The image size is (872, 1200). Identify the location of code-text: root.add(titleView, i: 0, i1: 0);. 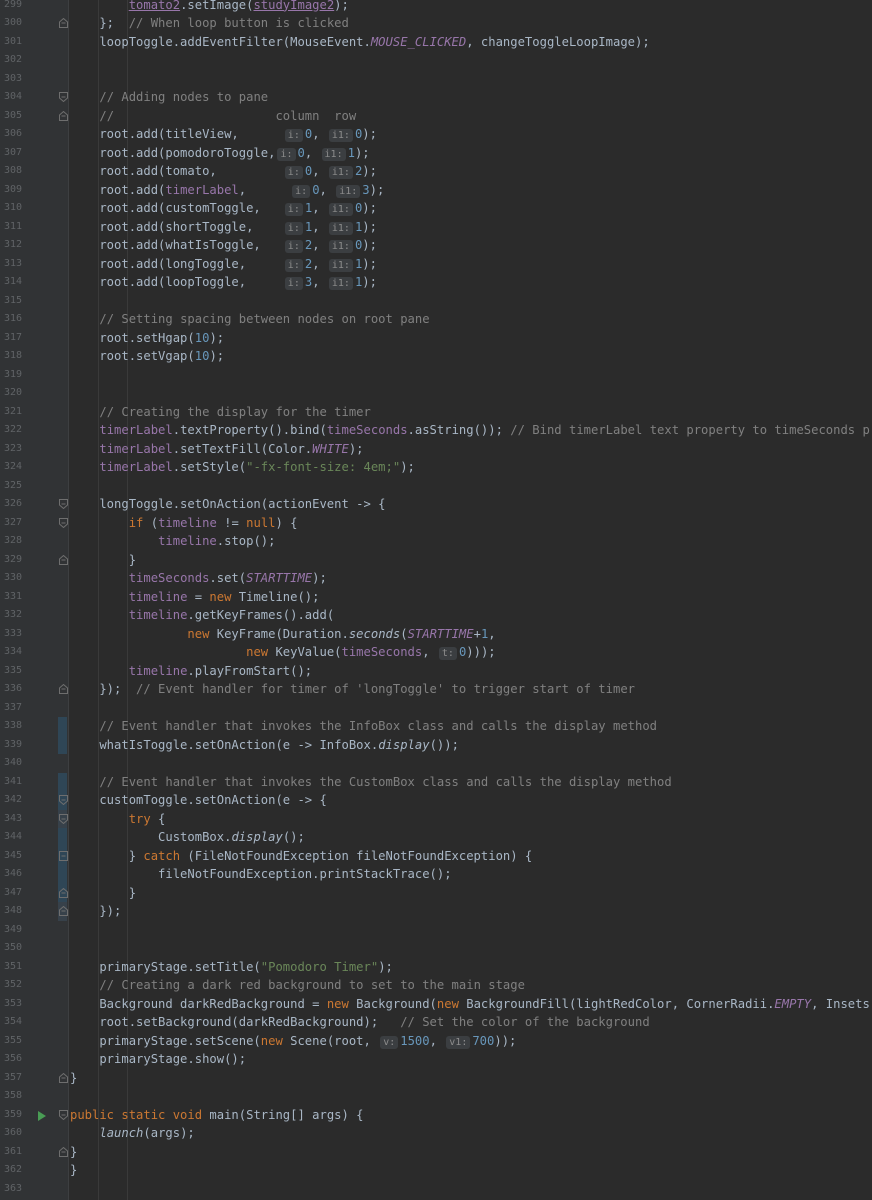
(223, 134).